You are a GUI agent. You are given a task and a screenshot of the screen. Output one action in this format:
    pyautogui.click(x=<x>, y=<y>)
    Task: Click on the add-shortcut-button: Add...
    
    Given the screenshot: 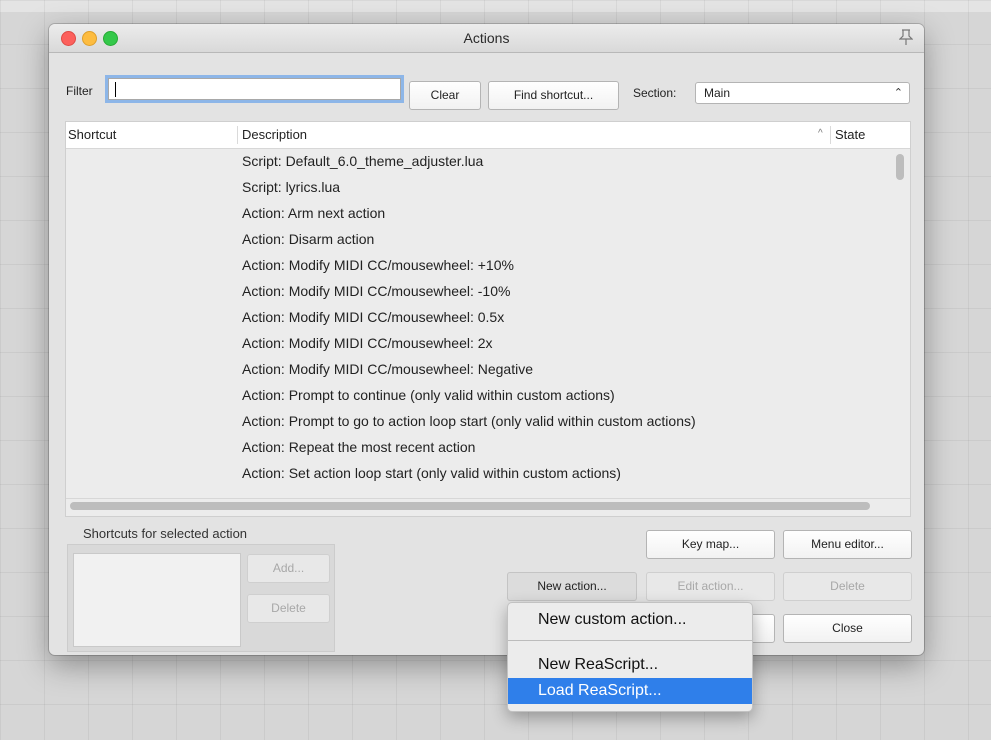 What is the action you would take?
    pyautogui.click(x=288, y=568)
    